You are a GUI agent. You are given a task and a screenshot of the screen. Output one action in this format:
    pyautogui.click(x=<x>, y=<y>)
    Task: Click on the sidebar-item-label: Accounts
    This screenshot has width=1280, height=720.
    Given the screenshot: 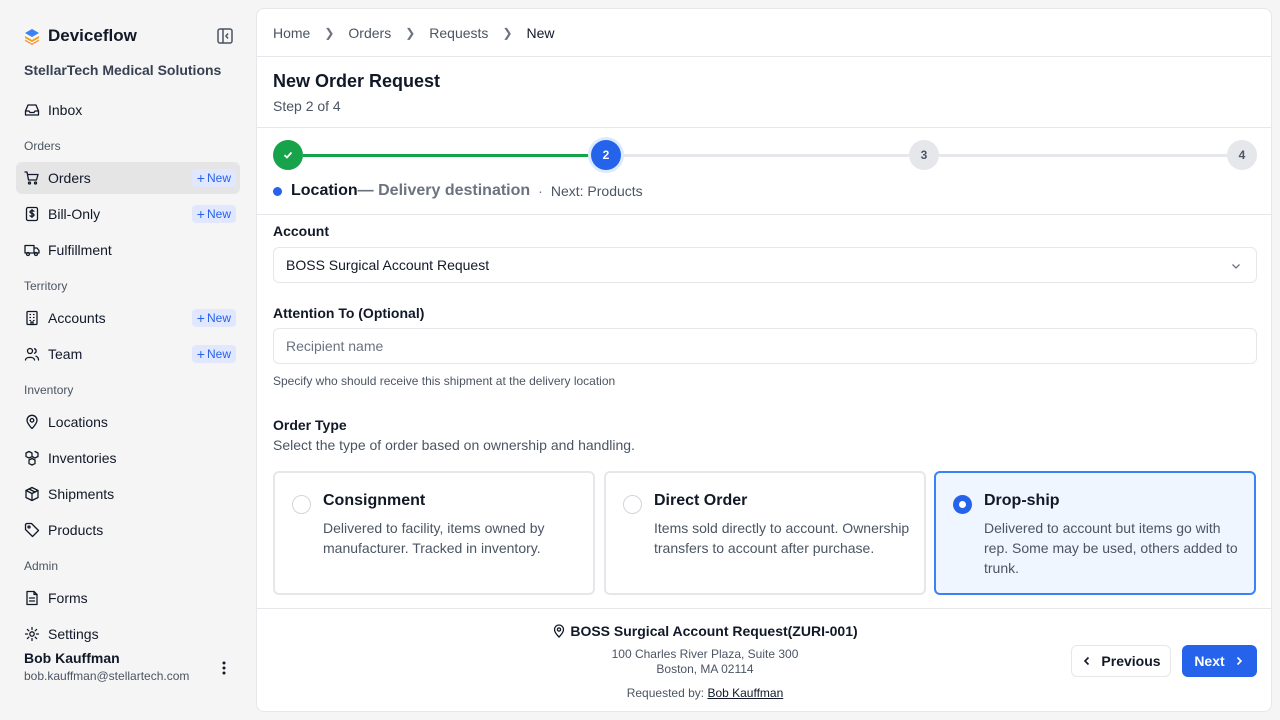 What is the action you would take?
    pyautogui.click(x=77, y=318)
    